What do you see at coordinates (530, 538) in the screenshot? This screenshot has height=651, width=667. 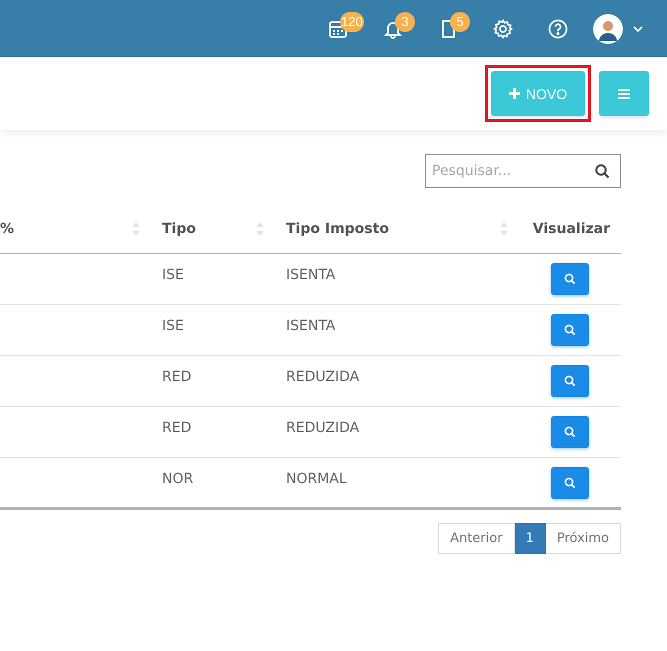 I see `page-button: 1` at bounding box center [530, 538].